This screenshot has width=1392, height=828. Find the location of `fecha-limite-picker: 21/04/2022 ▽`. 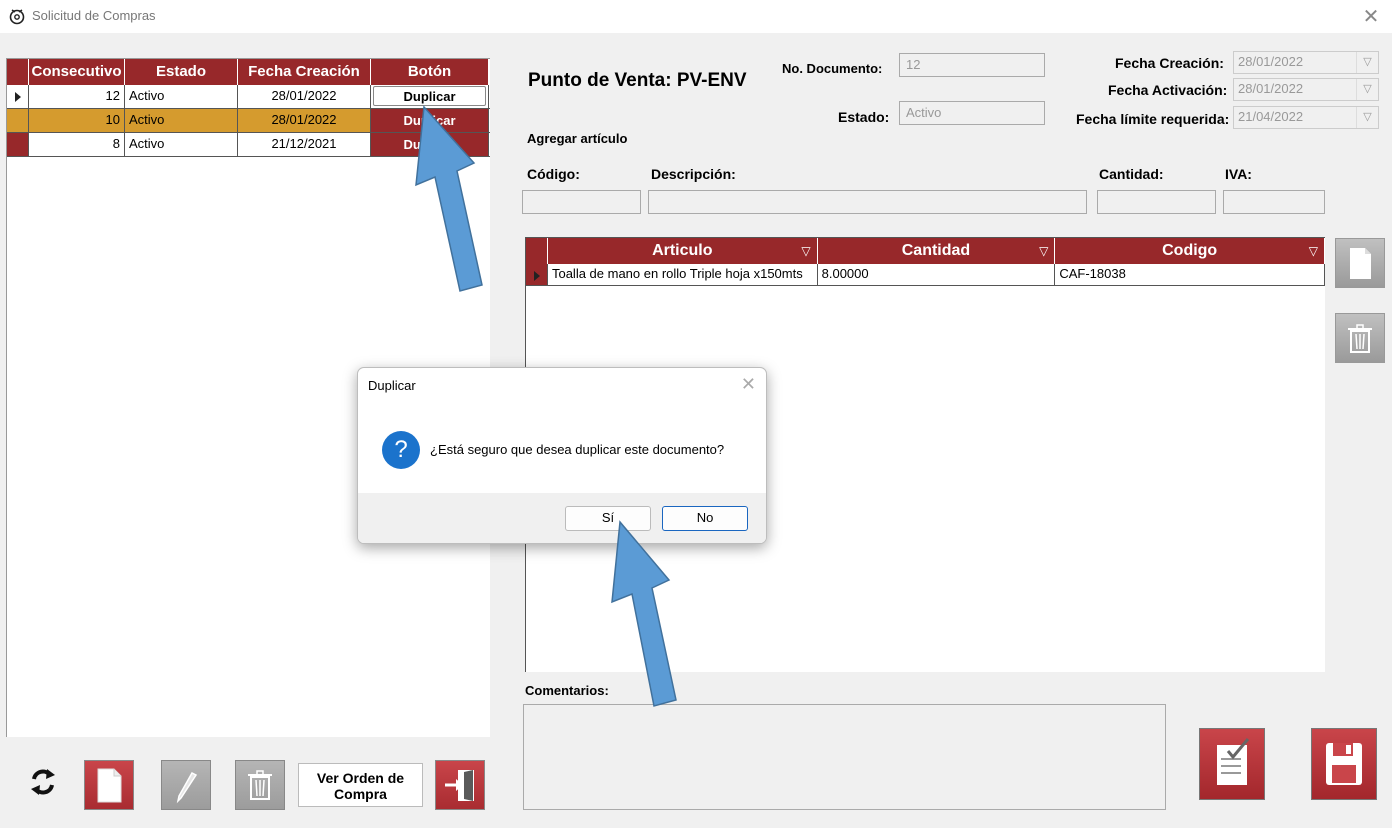

fecha-limite-picker: 21/04/2022 ▽ is located at coordinates (1306, 117).